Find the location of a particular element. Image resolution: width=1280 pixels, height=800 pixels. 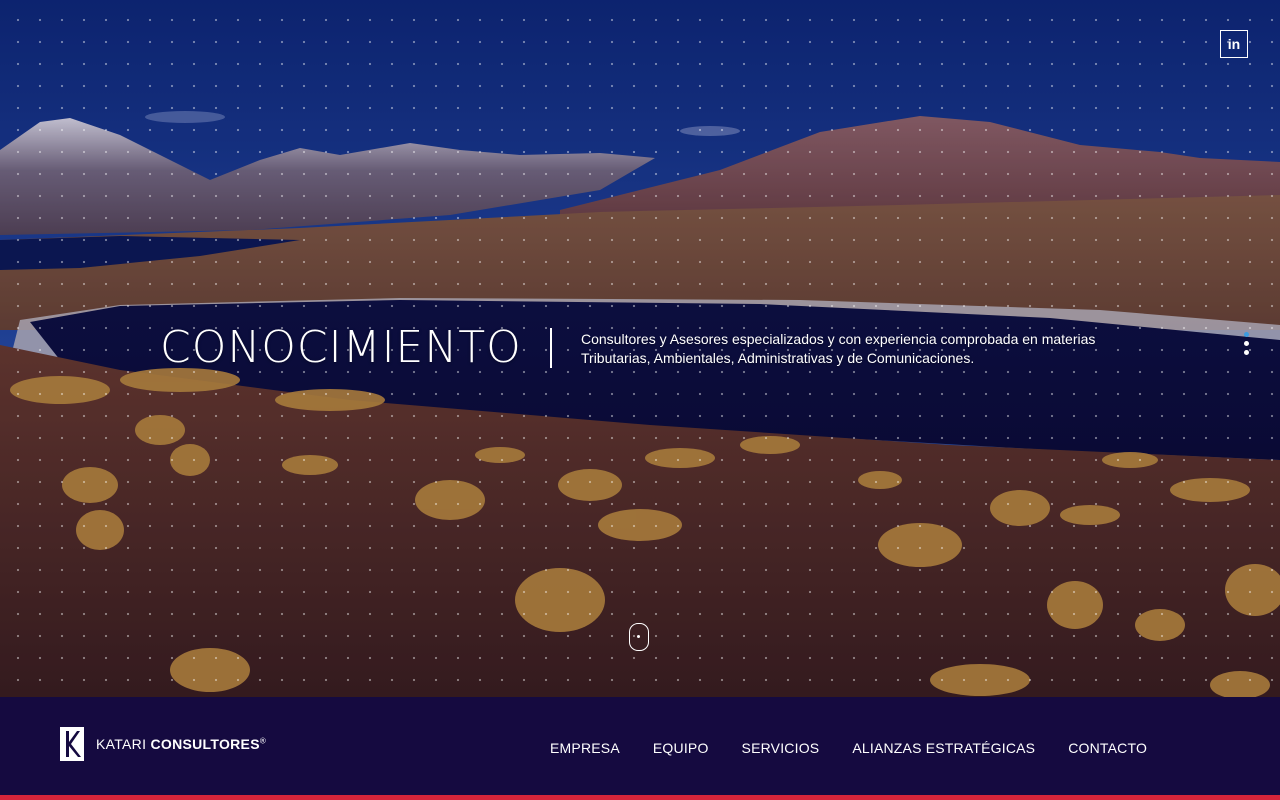

brand-name: KATARI CONSULTORES® is located at coordinates (181, 744).